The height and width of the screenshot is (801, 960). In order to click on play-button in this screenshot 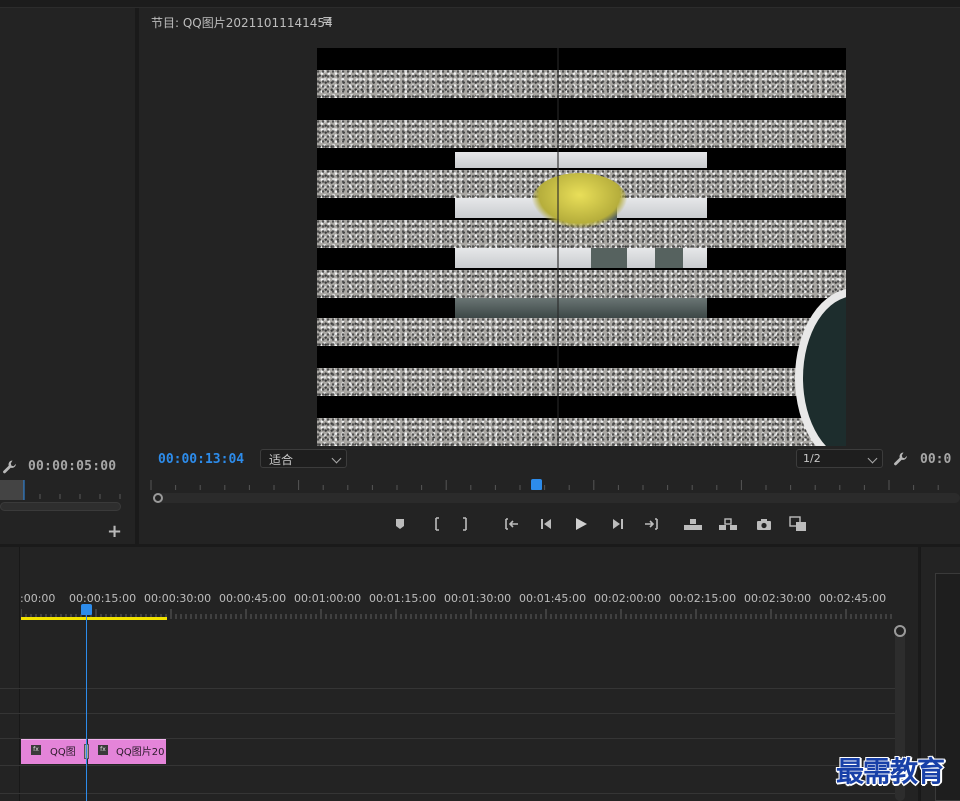, I will do `click(581, 524)`.